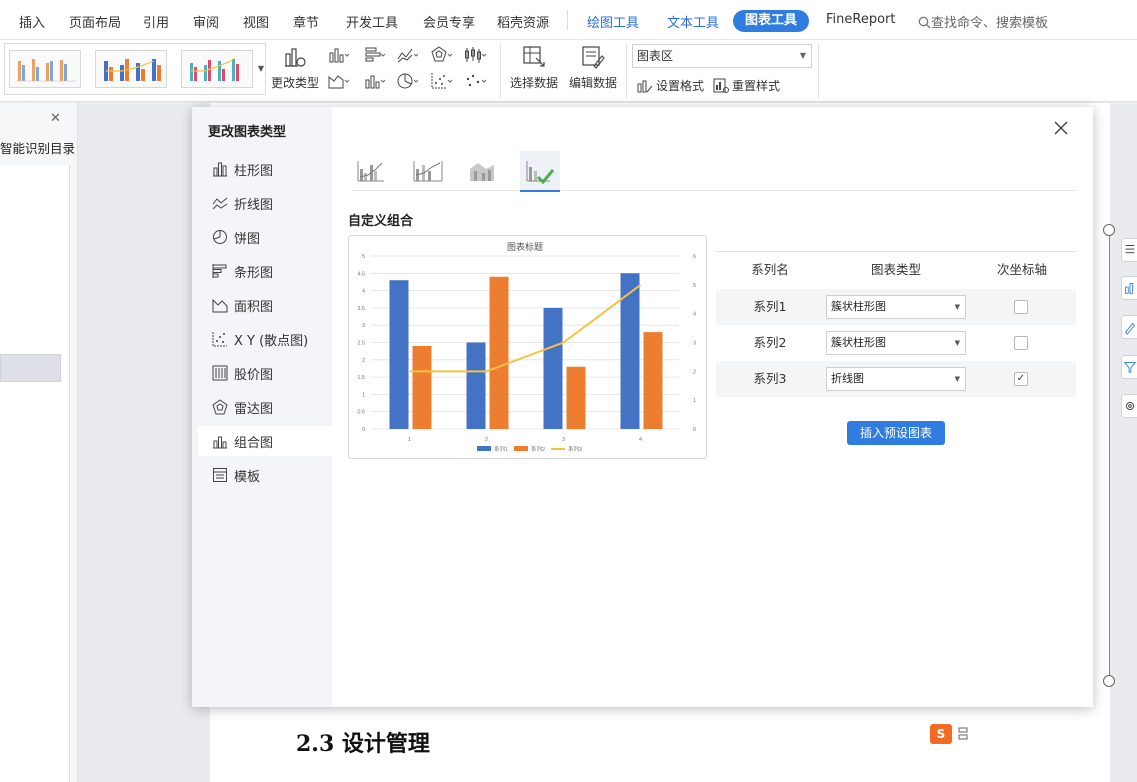 This screenshot has height=782, width=1137. I want to click on close-icon: ✕, so click(55, 118).